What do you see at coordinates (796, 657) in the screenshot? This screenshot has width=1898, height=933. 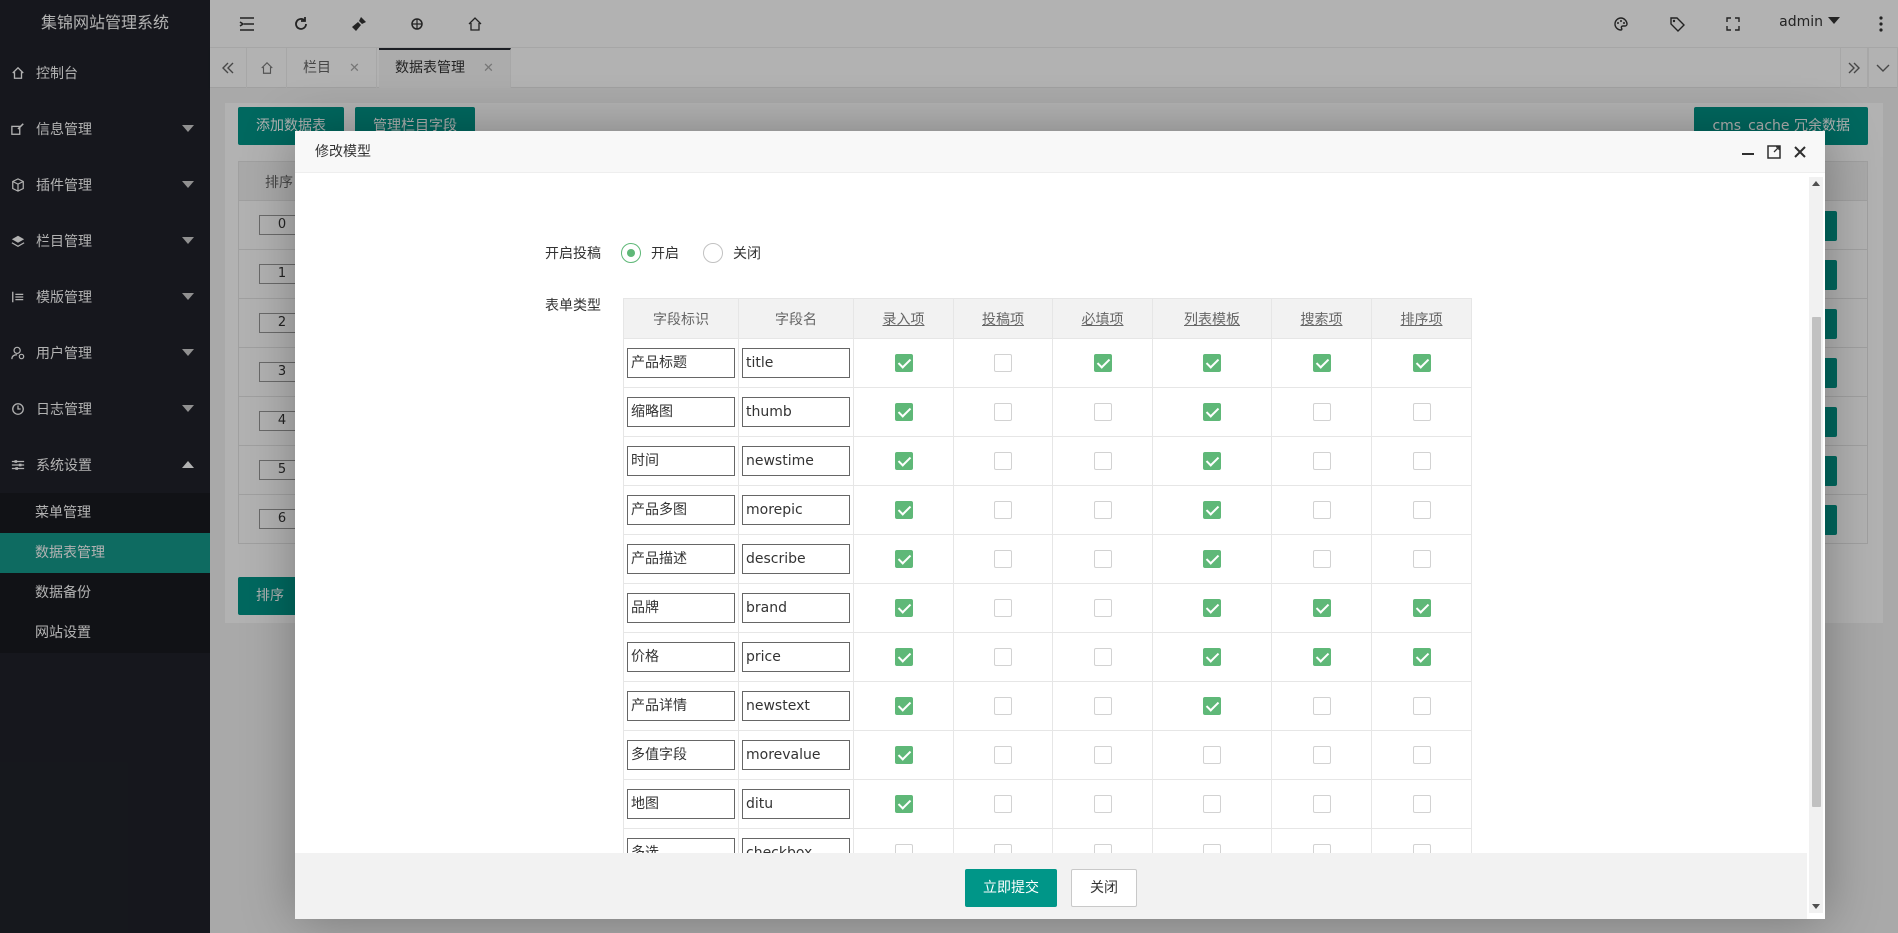 I see `field-name-input: price` at bounding box center [796, 657].